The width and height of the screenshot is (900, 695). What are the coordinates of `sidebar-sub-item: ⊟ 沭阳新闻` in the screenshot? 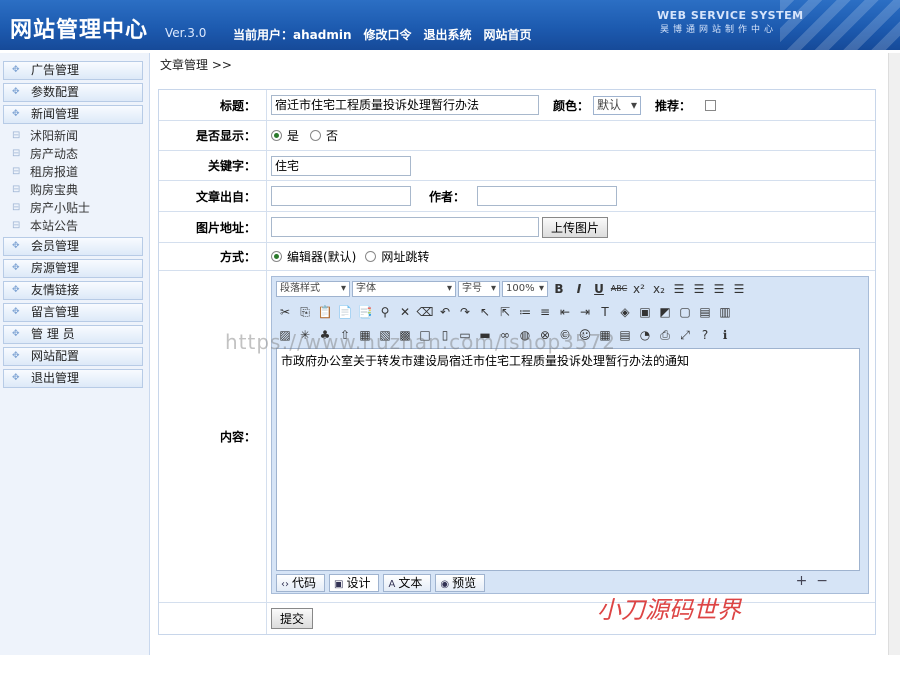 It's located at (79, 136).